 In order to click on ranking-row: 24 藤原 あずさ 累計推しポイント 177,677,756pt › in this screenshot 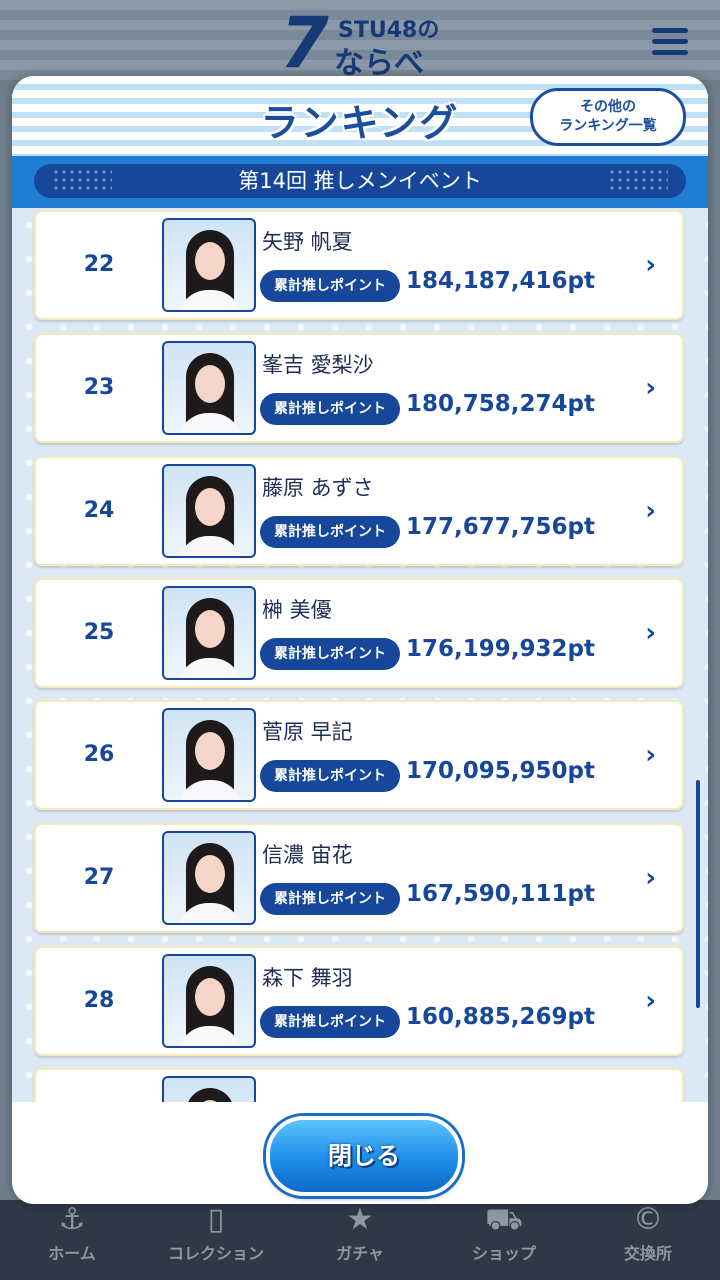, I will do `click(359, 511)`.